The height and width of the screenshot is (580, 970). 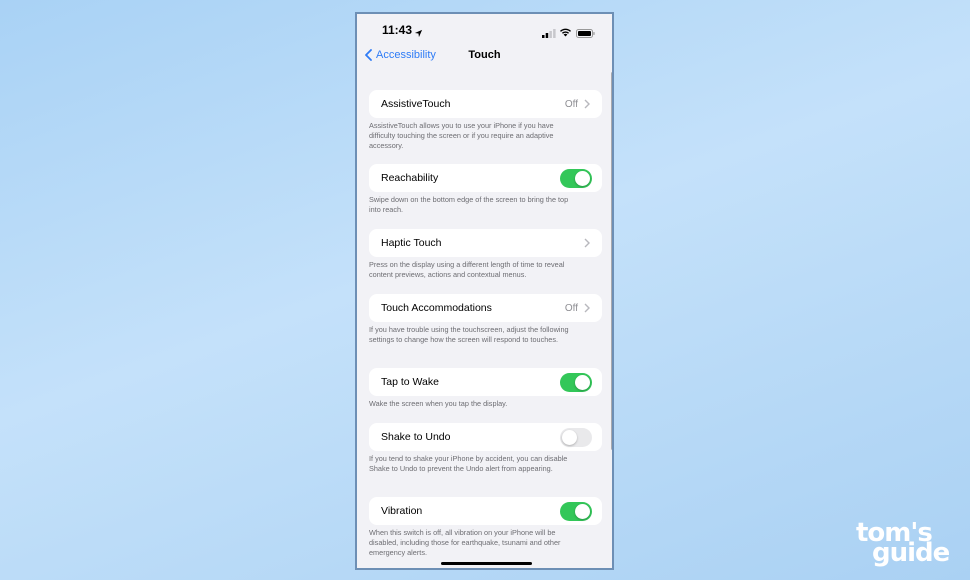 I want to click on navigation-bar: Accessibility Touch, so click(x=484, y=57).